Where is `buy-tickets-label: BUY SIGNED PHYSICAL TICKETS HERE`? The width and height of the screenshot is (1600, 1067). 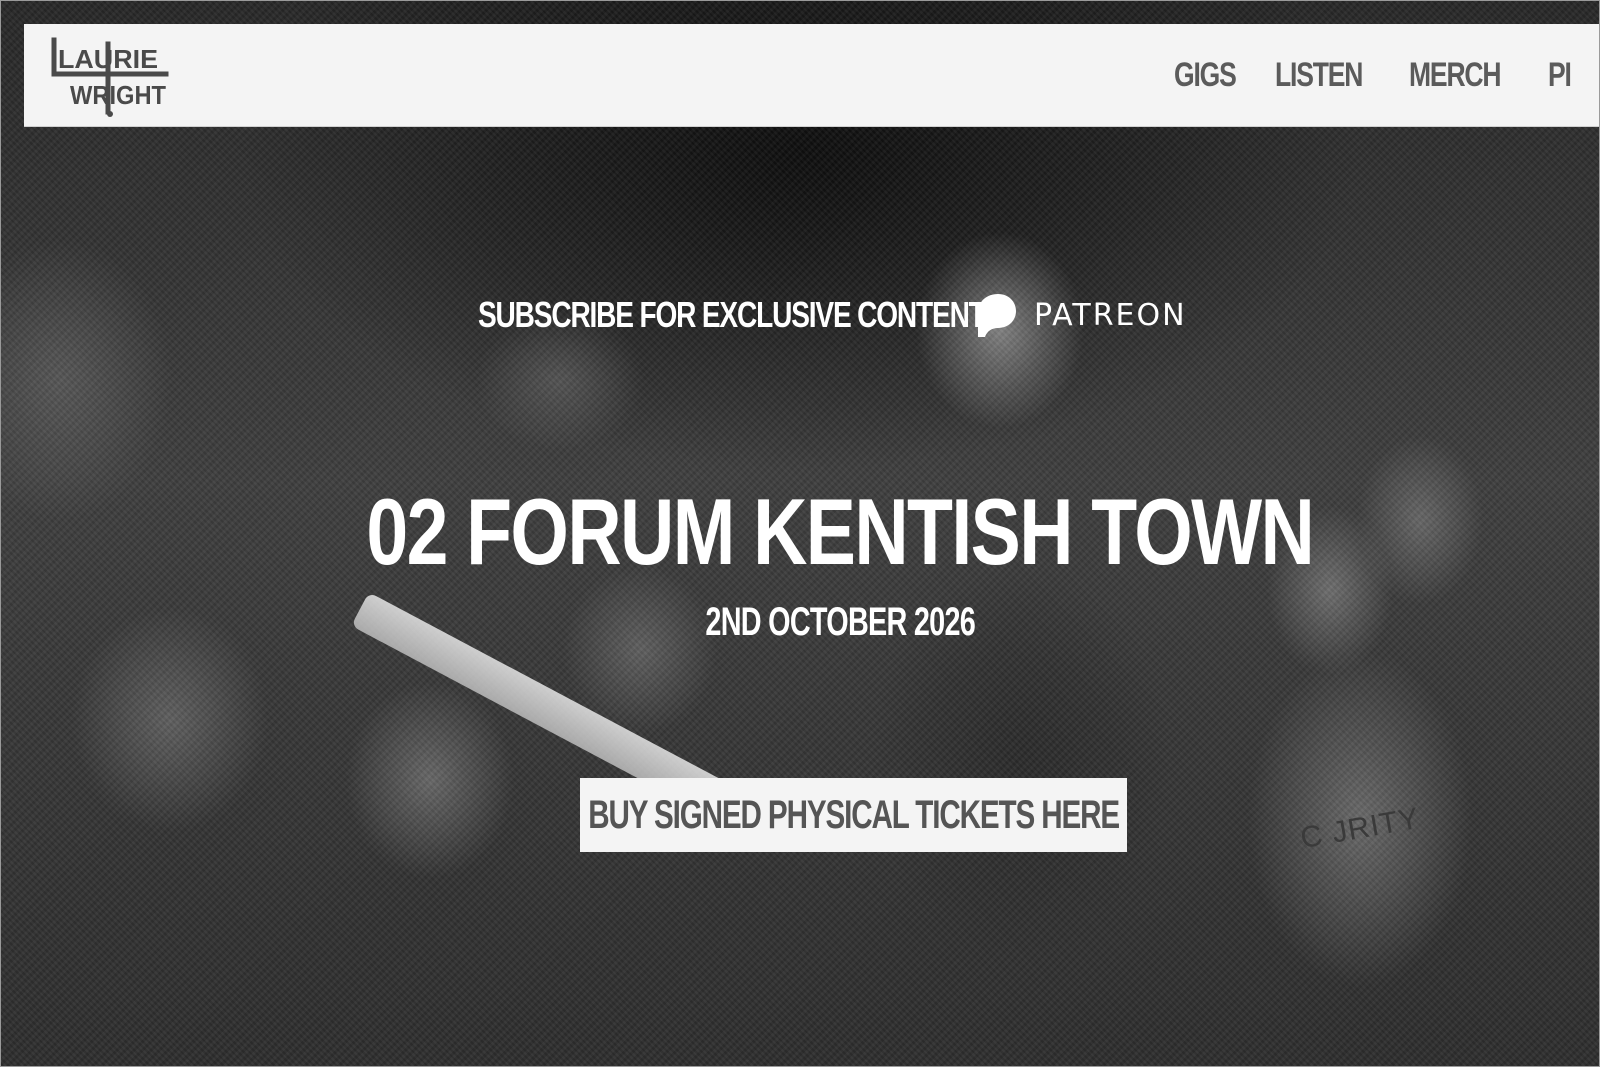
buy-tickets-label: BUY SIGNED PHYSICAL TICKETS HERE is located at coordinates (854, 814).